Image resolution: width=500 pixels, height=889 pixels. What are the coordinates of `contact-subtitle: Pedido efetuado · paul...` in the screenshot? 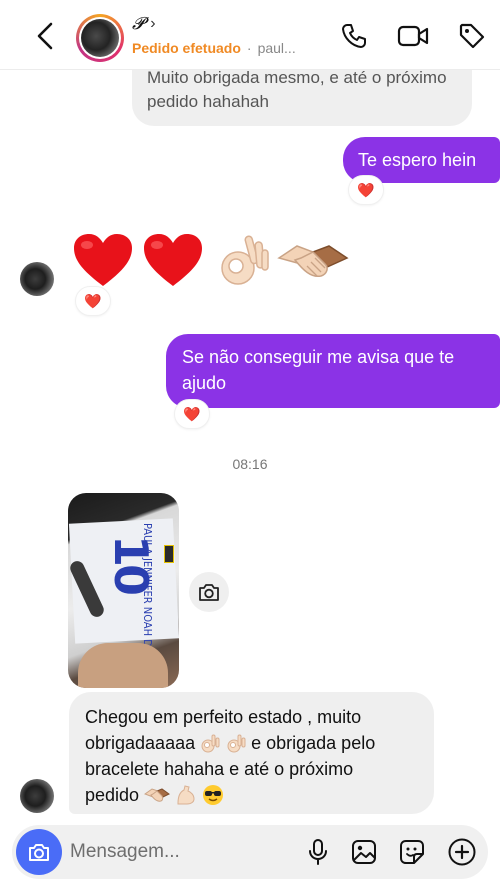 It's located at (214, 48).